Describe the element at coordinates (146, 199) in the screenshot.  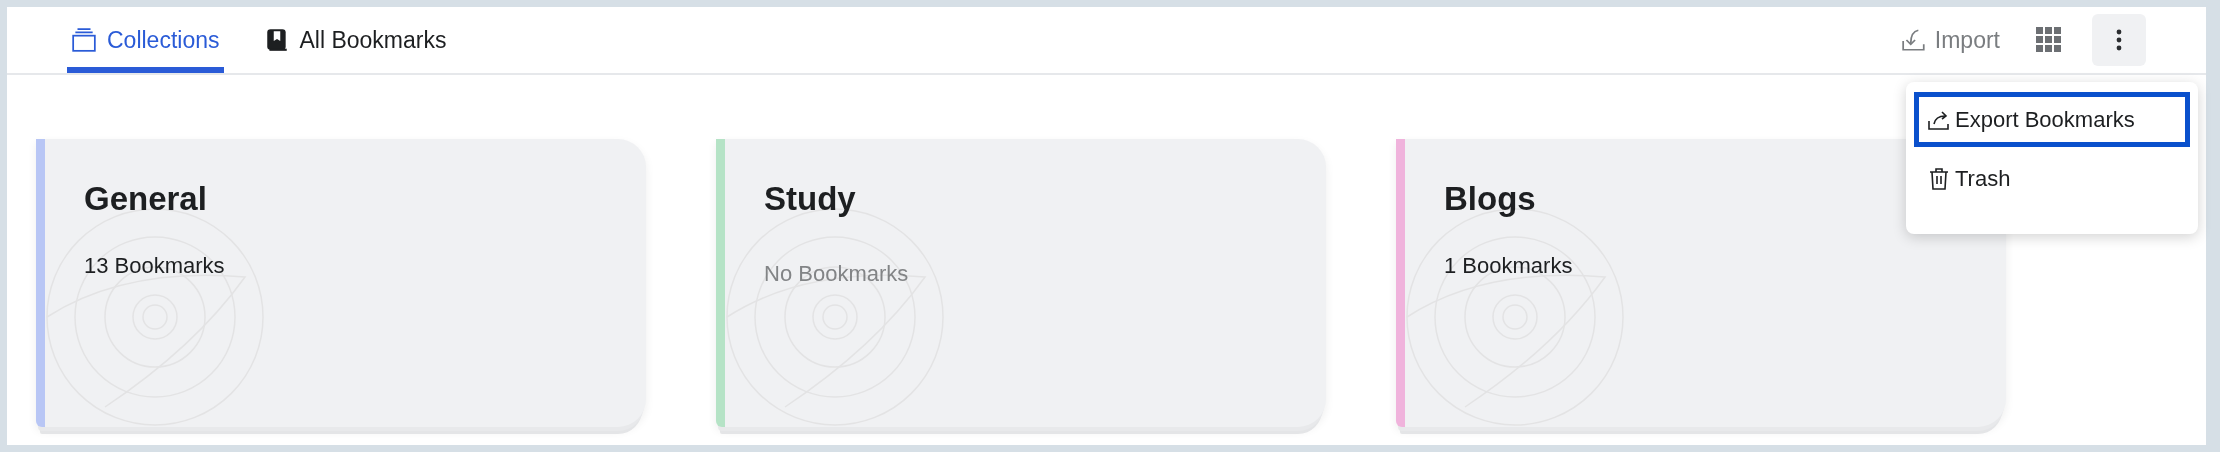
I see `collection-title: General` at that location.